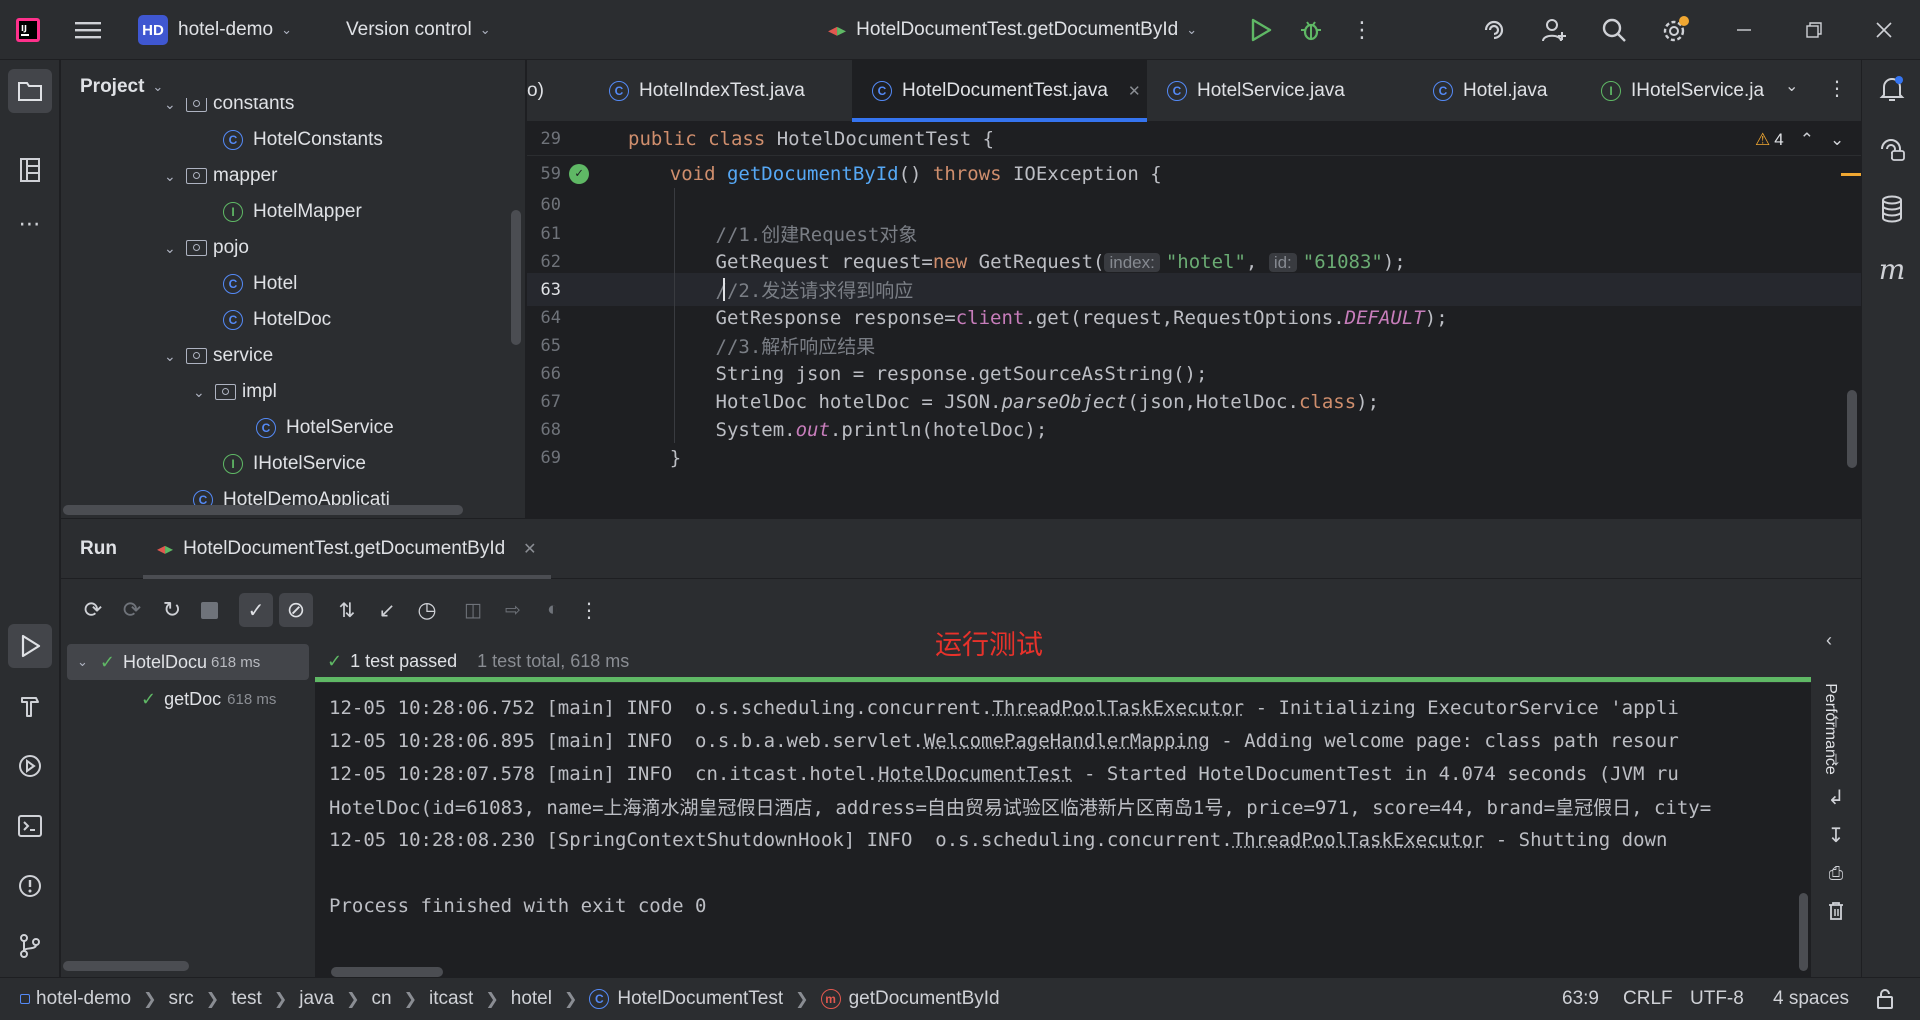 The height and width of the screenshot is (1020, 1920). What do you see at coordinates (246, 999) in the screenshot?
I see `breadcrumb-item: test` at bounding box center [246, 999].